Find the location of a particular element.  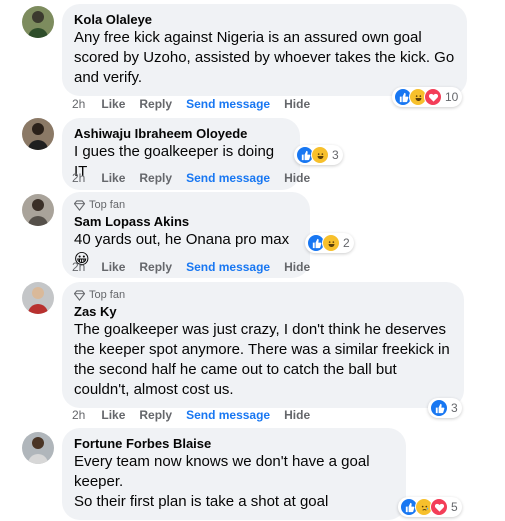

comment-author: Zas Ky is located at coordinates (263, 311).